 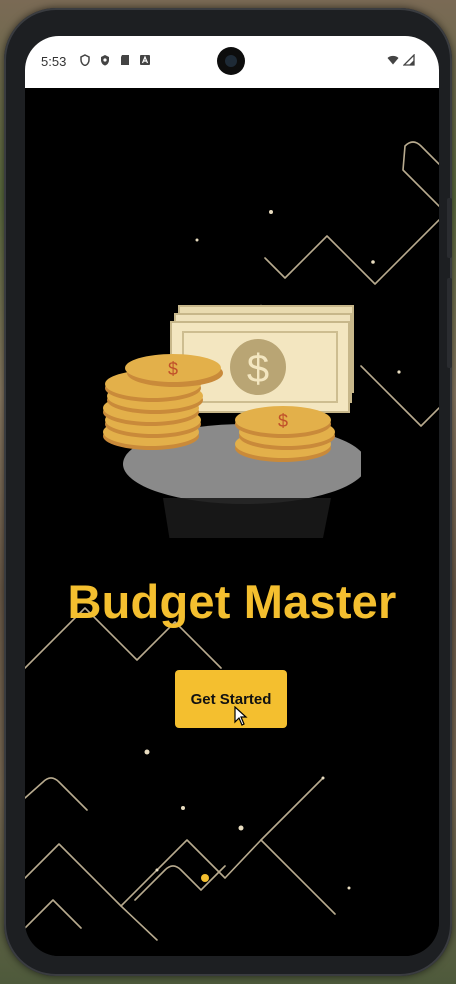 I want to click on money-coins-icon: $ $ $, so click(x=232, y=421).